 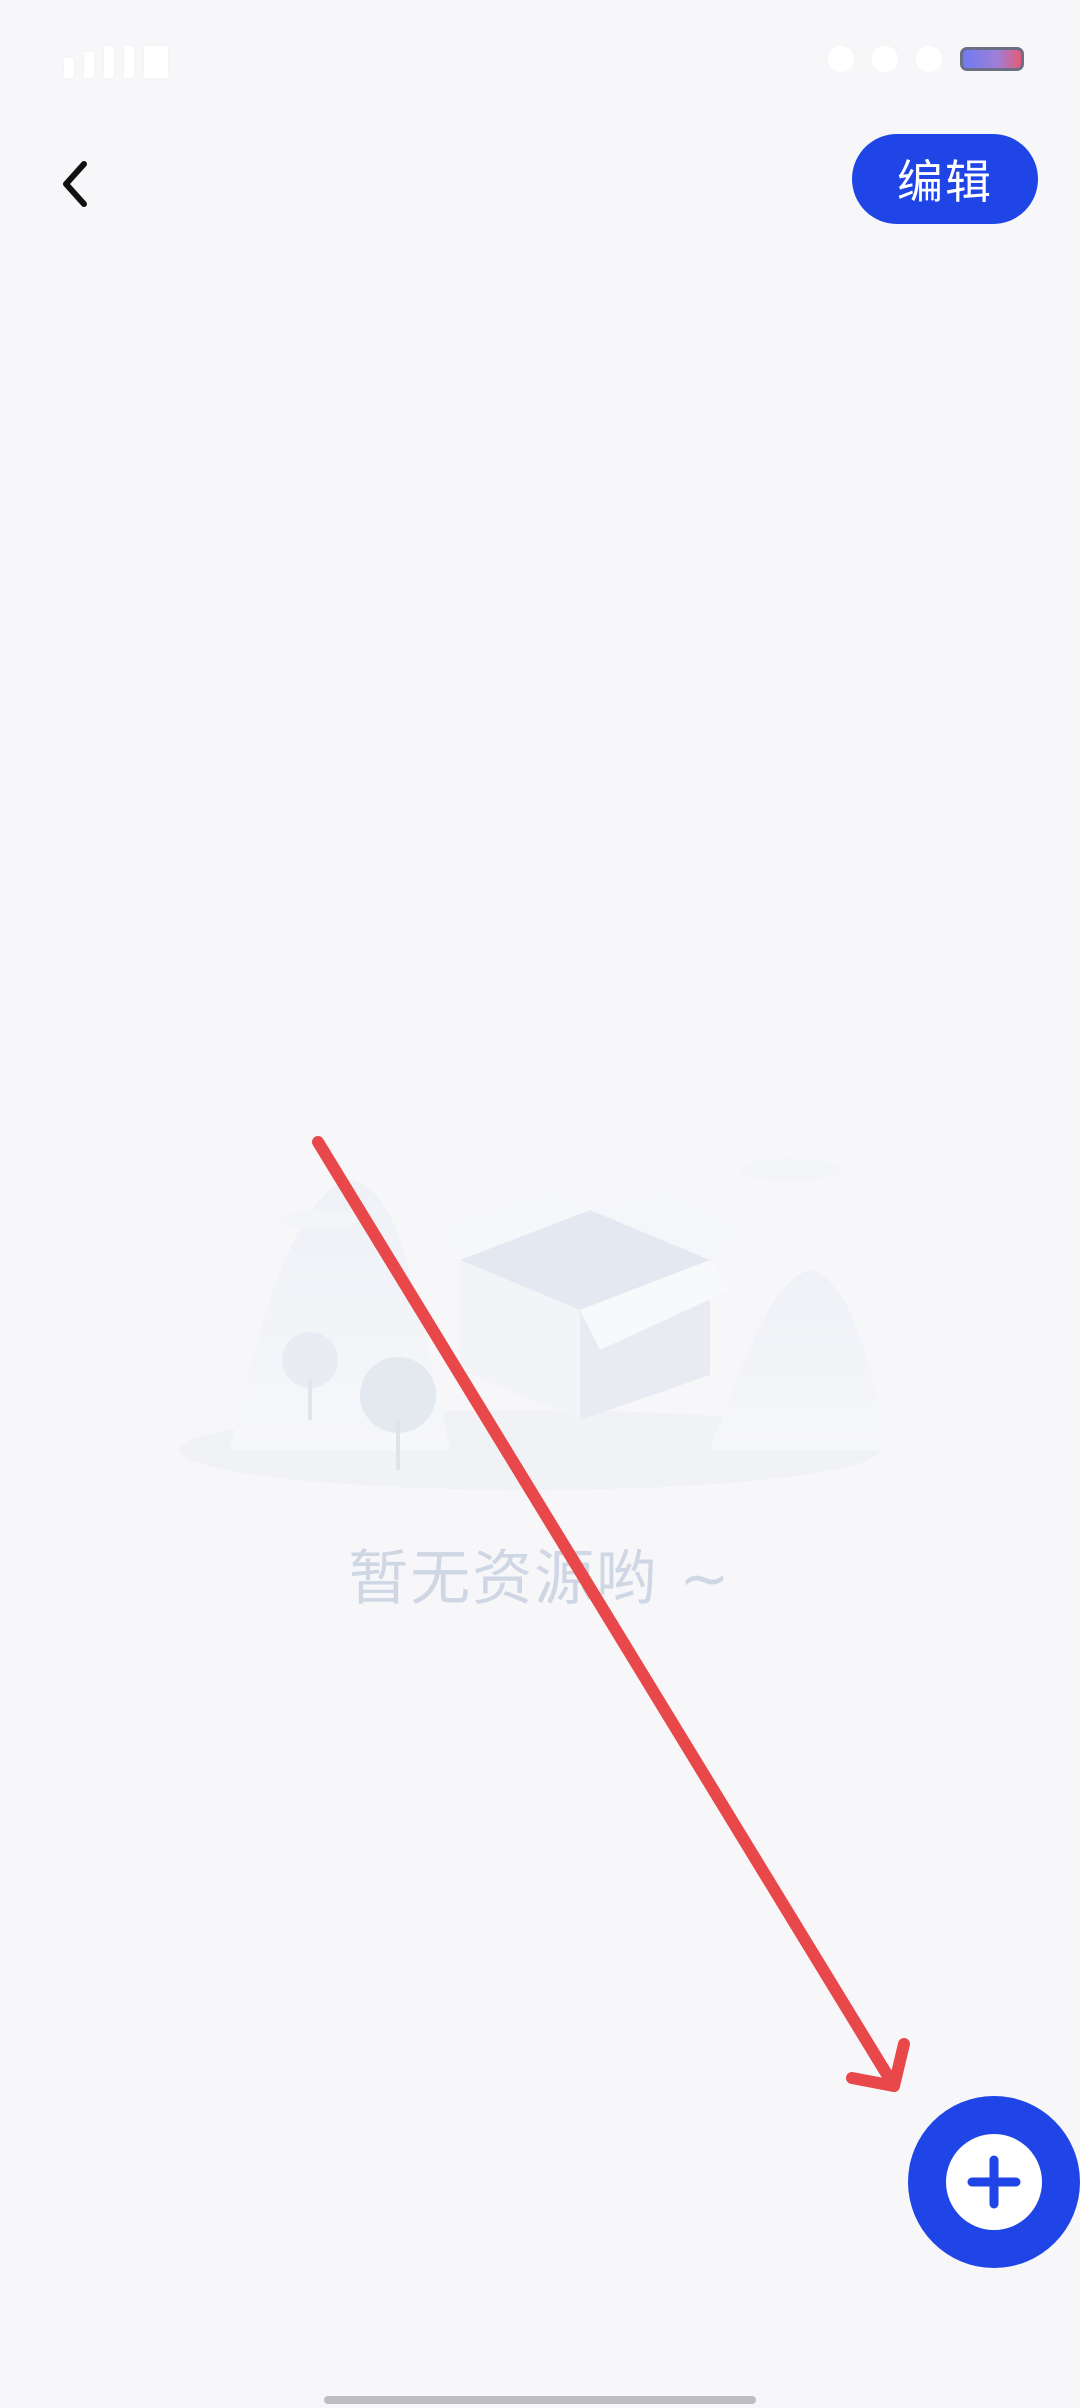 I want to click on chevron-left-icon, so click(x=75, y=184).